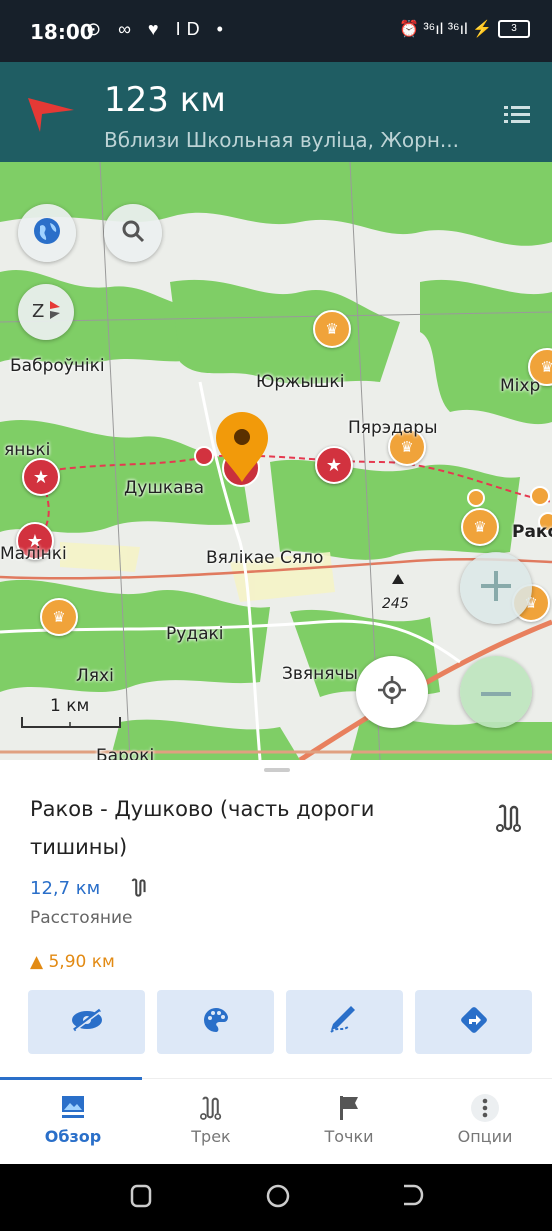 The height and width of the screenshot is (1231, 552). Describe the element at coordinates (141, 1198) in the screenshot. I see `recent-apps-icon` at that location.